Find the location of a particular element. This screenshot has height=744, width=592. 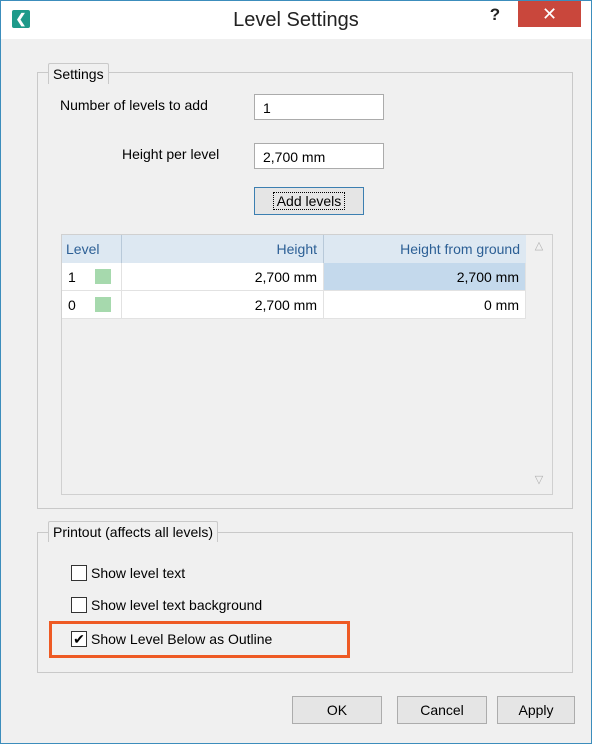

settings-group-title: Settings is located at coordinates (78, 73).